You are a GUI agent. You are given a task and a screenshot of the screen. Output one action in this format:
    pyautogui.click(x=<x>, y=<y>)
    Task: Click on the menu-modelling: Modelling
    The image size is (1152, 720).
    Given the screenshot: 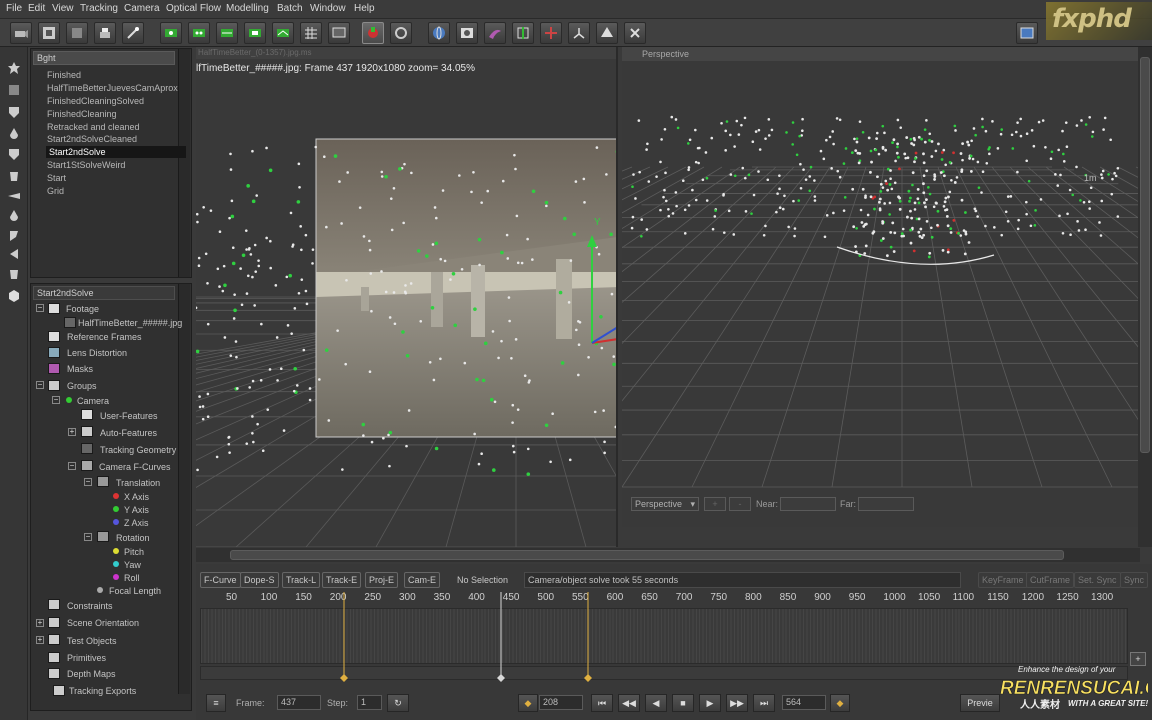 What is the action you would take?
    pyautogui.click(x=247, y=8)
    